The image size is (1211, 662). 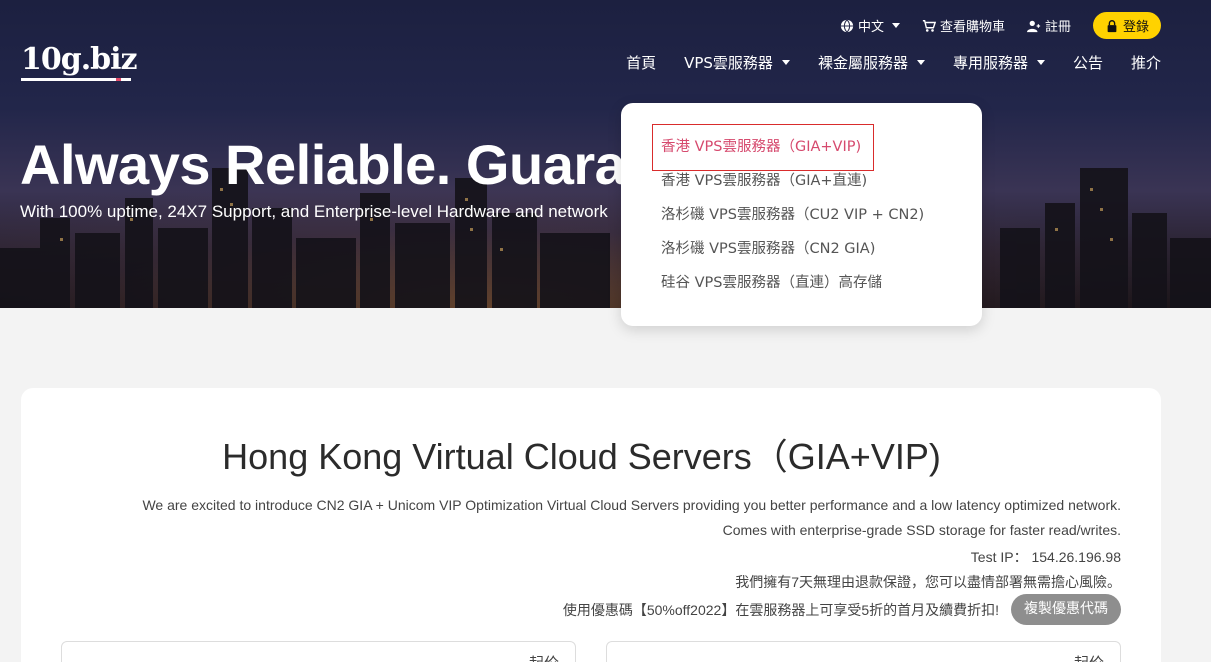 What do you see at coordinates (76, 79) in the screenshot?
I see `logo-underline` at bounding box center [76, 79].